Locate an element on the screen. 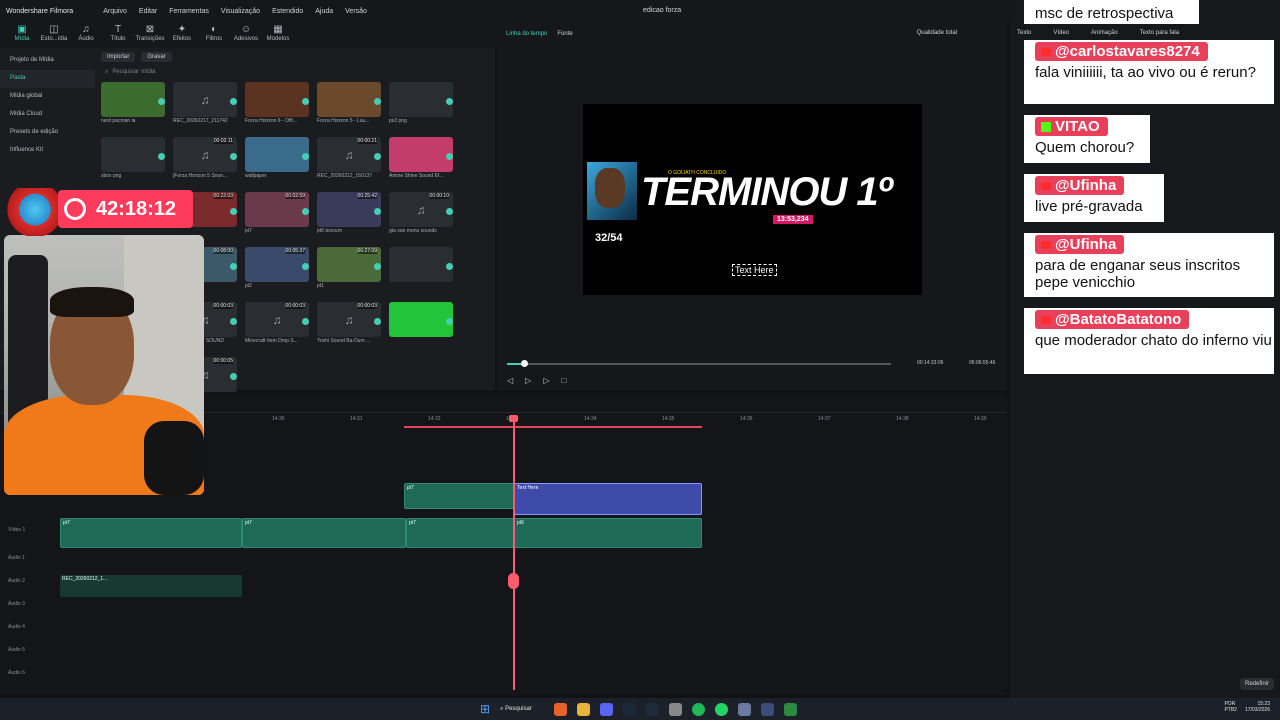  tab-filters: ◐ Filtros is located at coordinates (214, 35).